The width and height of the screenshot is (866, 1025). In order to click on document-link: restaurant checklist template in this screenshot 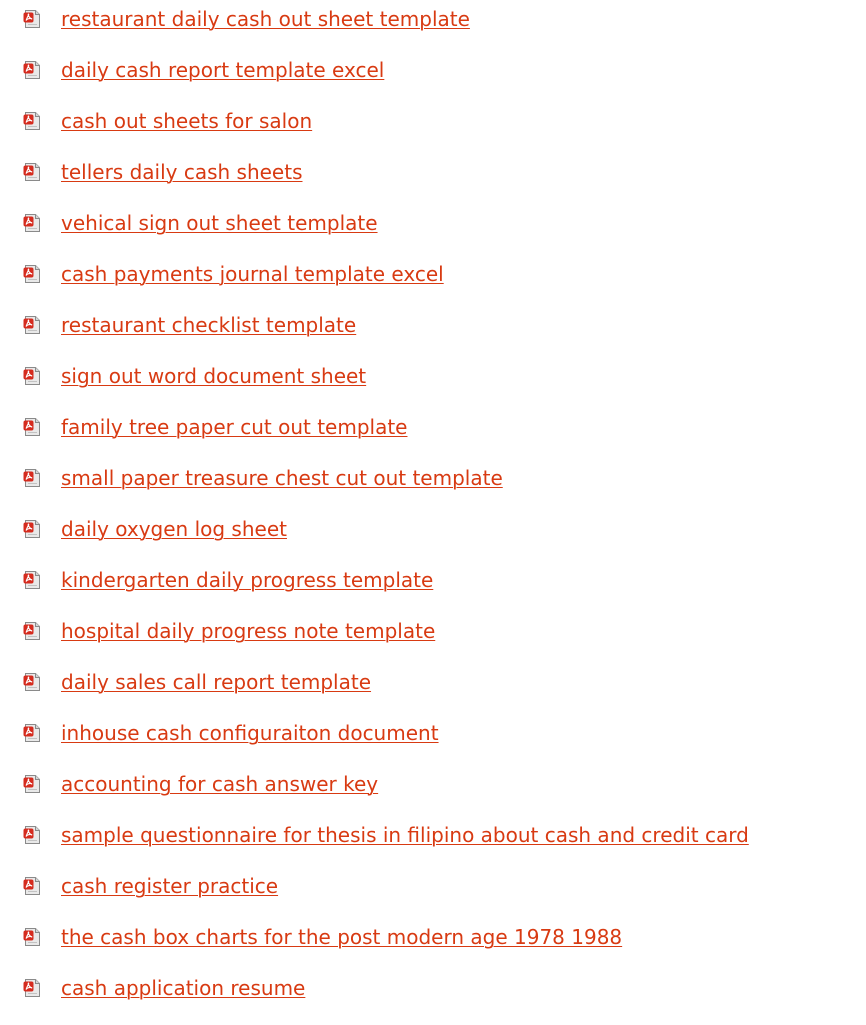, I will do `click(208, 325)`.